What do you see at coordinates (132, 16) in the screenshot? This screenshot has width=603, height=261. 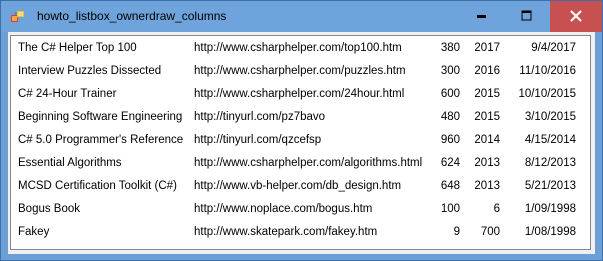 I see `window-title: howto_listbox_ownerdraw_columns` at bounding box center [132, 16].